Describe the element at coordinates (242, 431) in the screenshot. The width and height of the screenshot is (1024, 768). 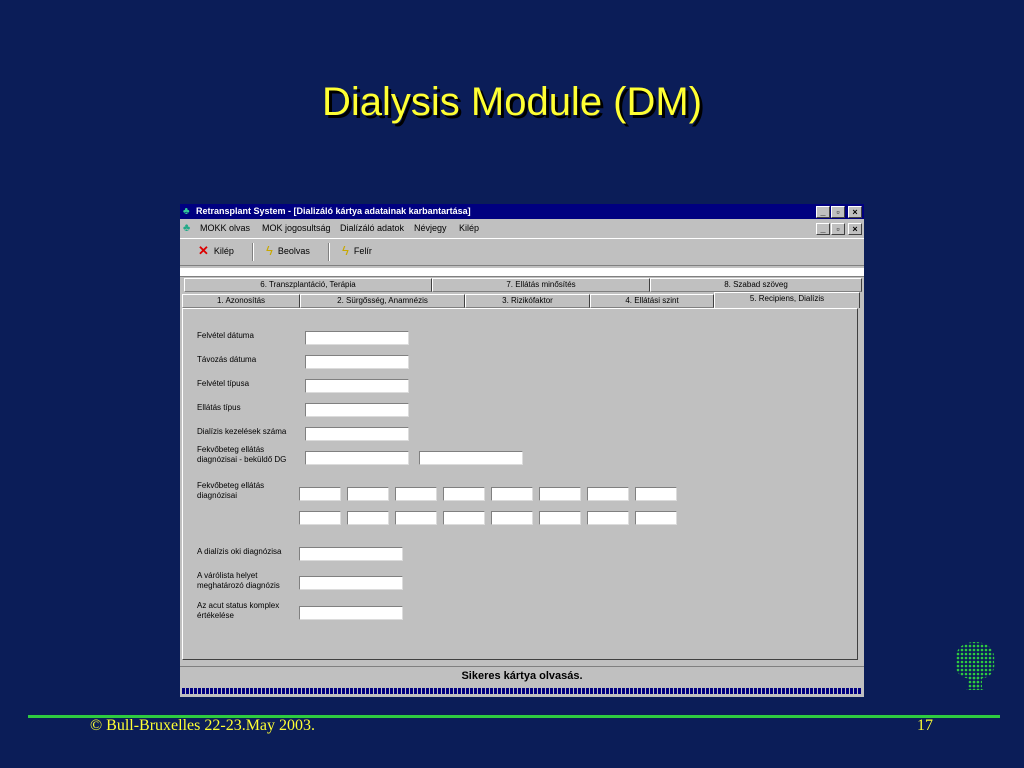
I see `label-dializis-kezelesek: Dialízis kezelések száma` at that location.